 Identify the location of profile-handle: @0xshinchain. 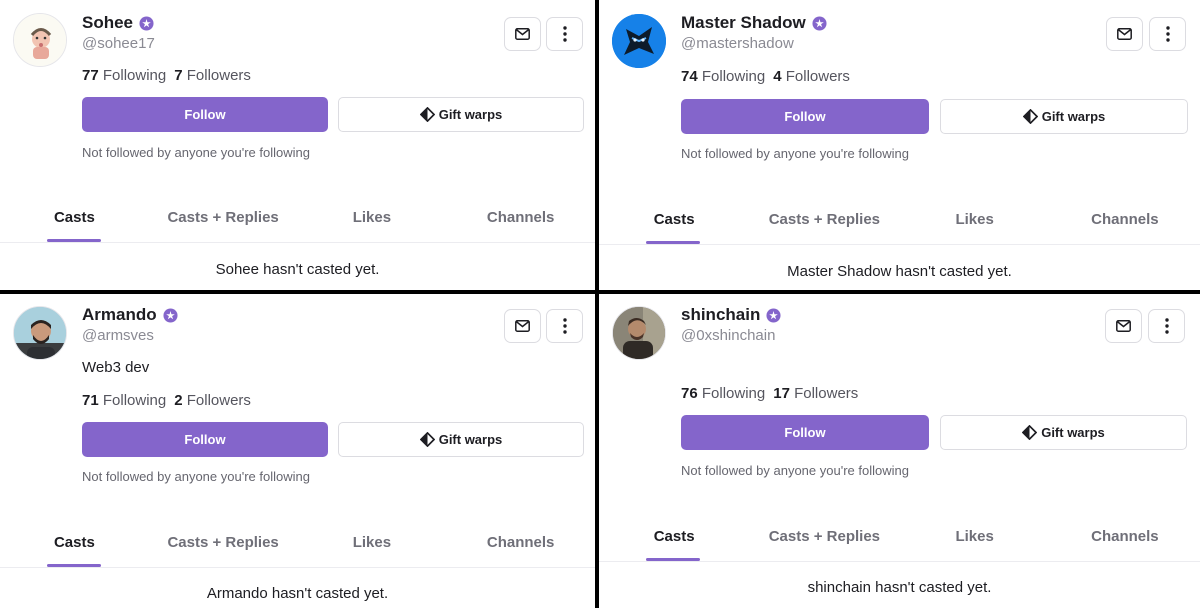
(728, 335).